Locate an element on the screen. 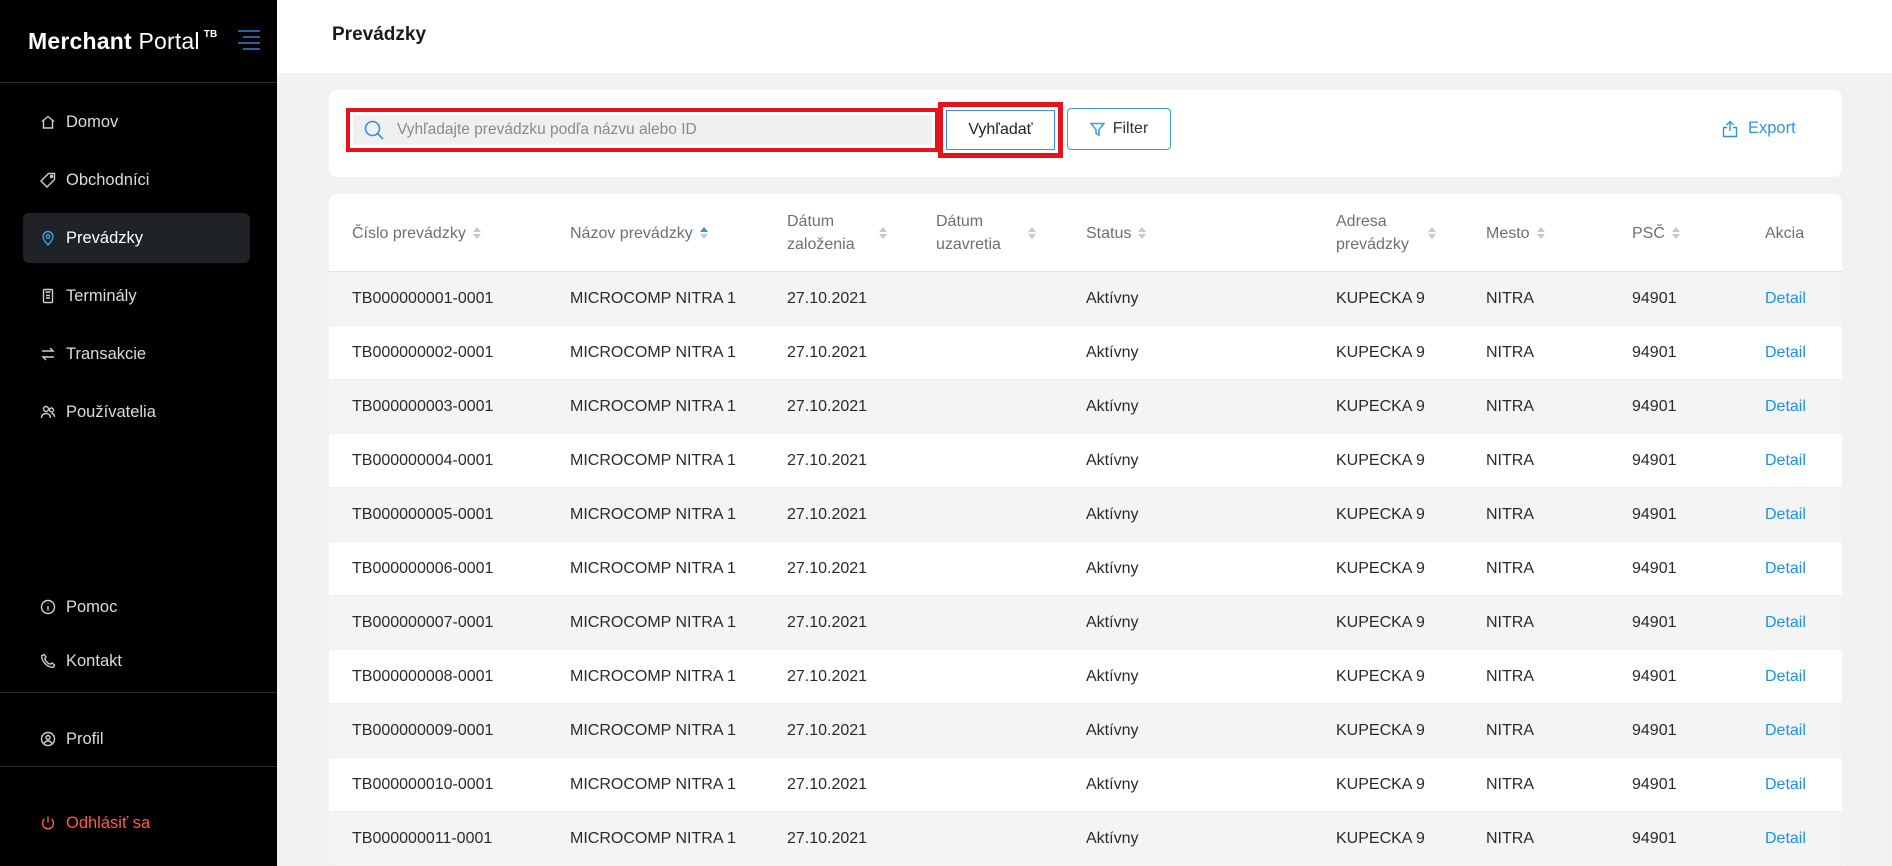 Image resolution: width=1892 pixels, height=866 pixels. sidebar-item-profil: Profil is located at coordinates (136, 739).